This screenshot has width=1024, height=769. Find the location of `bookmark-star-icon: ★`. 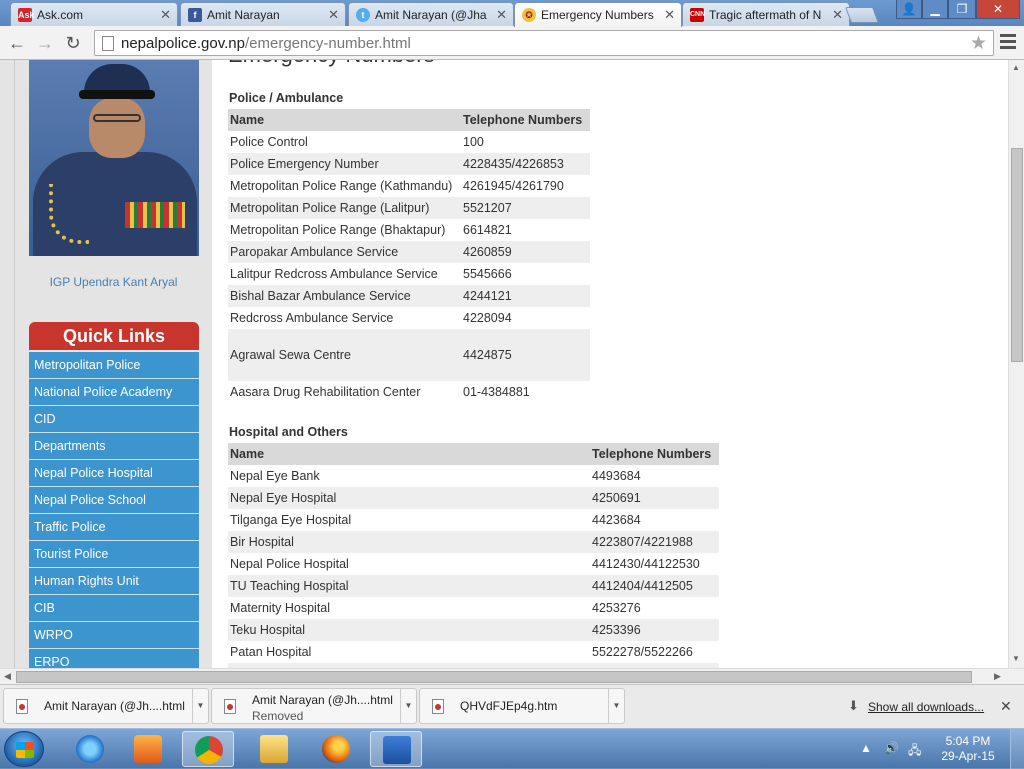

bookmark-star-icon: ★ is located at coordinates (978, 43).